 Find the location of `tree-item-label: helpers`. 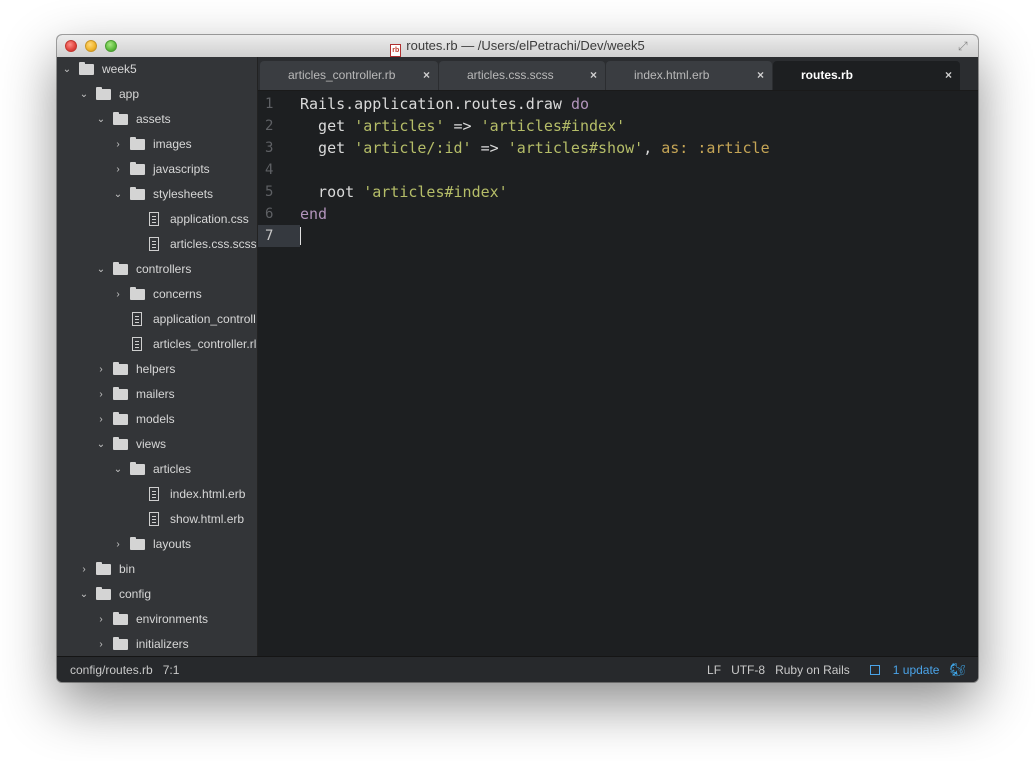

tree-item-label: helpers is located at coordinates (156, 369).